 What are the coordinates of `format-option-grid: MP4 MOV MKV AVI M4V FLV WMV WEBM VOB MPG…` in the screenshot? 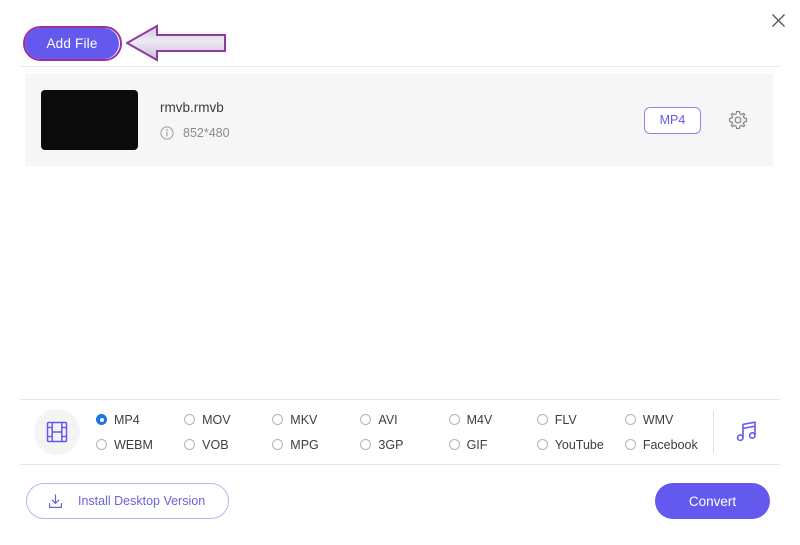 It's located at (404, 432).